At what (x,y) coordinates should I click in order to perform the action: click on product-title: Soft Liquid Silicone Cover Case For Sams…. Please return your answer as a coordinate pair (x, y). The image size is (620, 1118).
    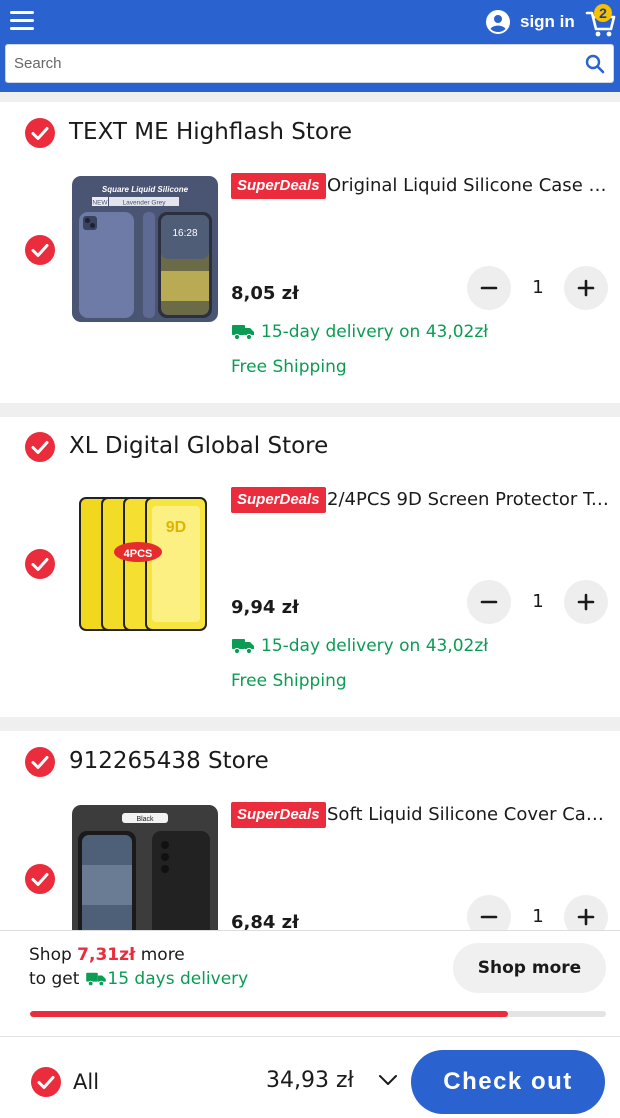
    Looking at the image, I should click on (468, 814).